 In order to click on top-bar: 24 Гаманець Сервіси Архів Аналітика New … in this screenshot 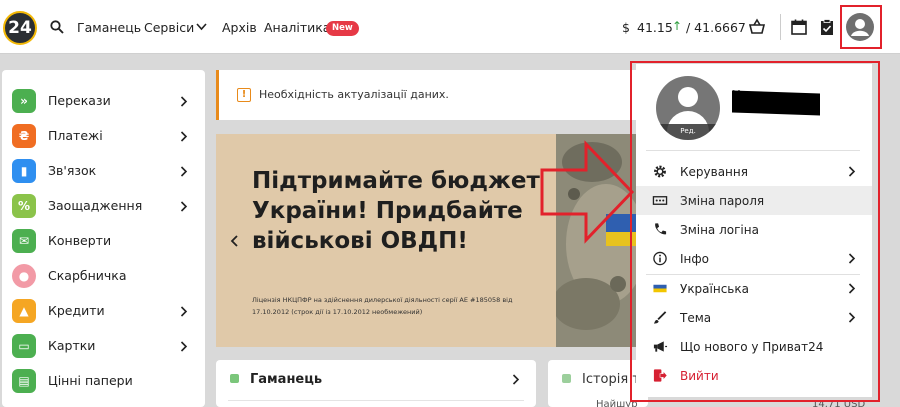, I will do `click(450, 27)`.